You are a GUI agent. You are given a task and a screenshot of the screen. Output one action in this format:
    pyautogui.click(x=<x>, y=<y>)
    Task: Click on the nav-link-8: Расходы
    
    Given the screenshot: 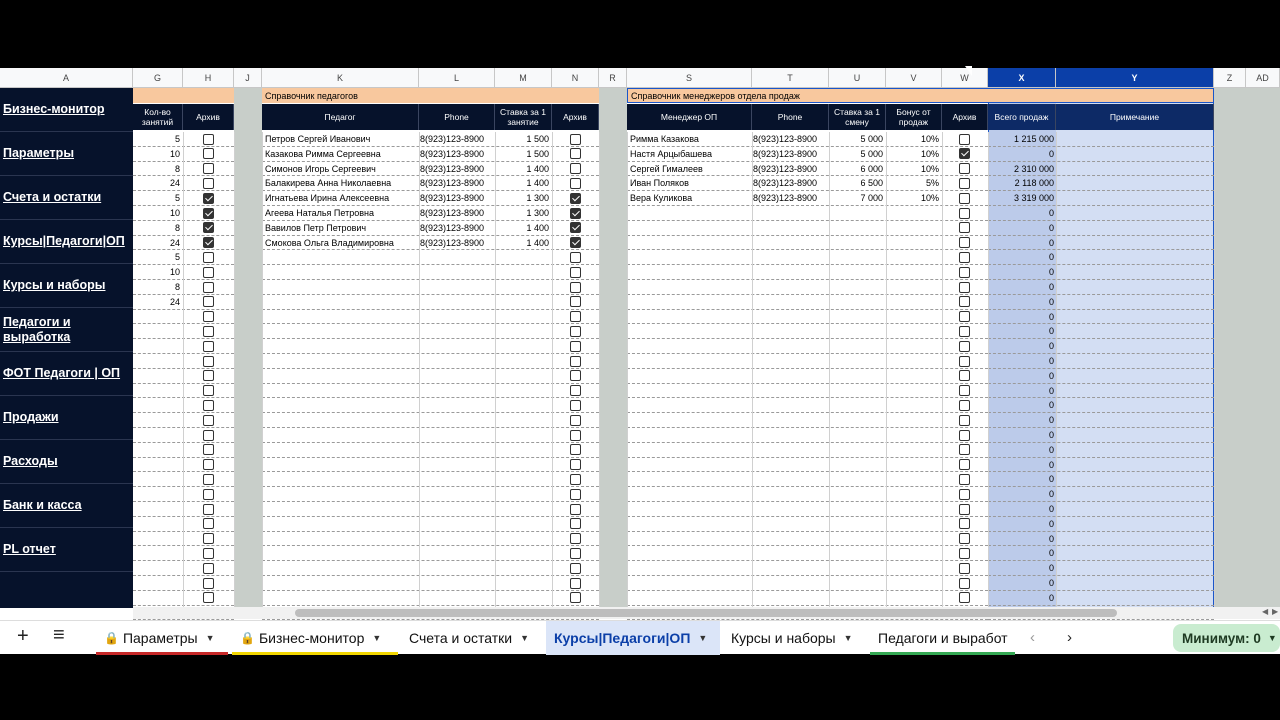 What is the action you would take?
    pyautogui.click(x=66, y=462)
    